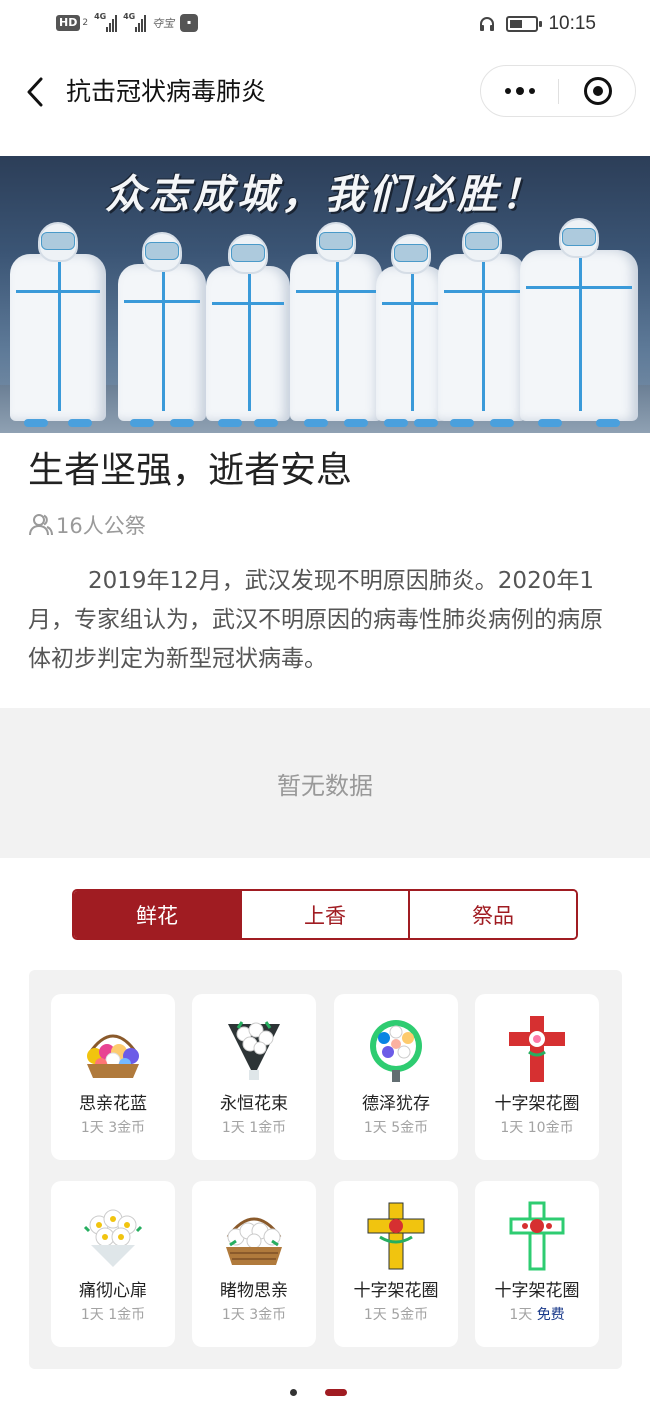  Describe the element at coordinates (487, 24) in the screenshot. I see `headphones-icon` at that location.